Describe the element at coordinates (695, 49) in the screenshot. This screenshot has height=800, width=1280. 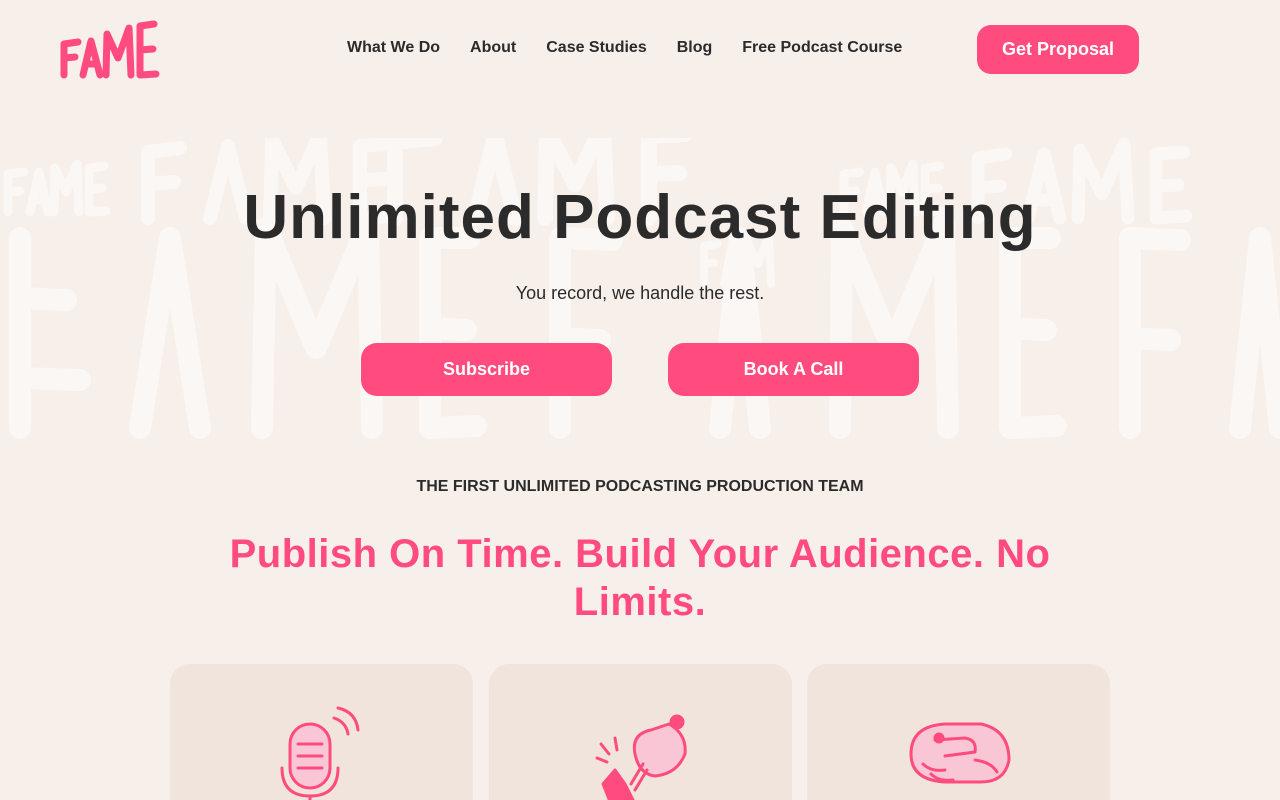
I see `nav-blog: Blog` at that location.